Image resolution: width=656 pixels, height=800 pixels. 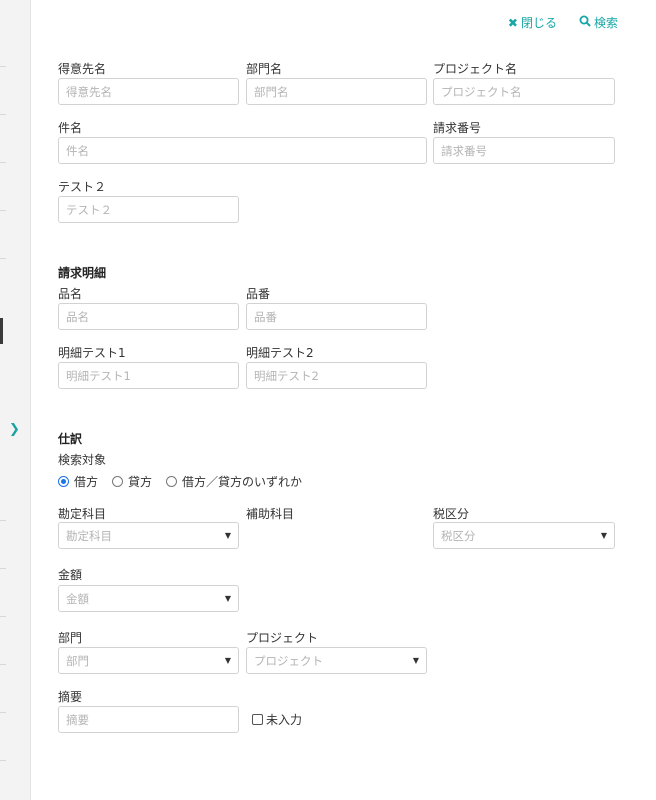 I want to click on rail-active-marker, so click(x=1, y=331).